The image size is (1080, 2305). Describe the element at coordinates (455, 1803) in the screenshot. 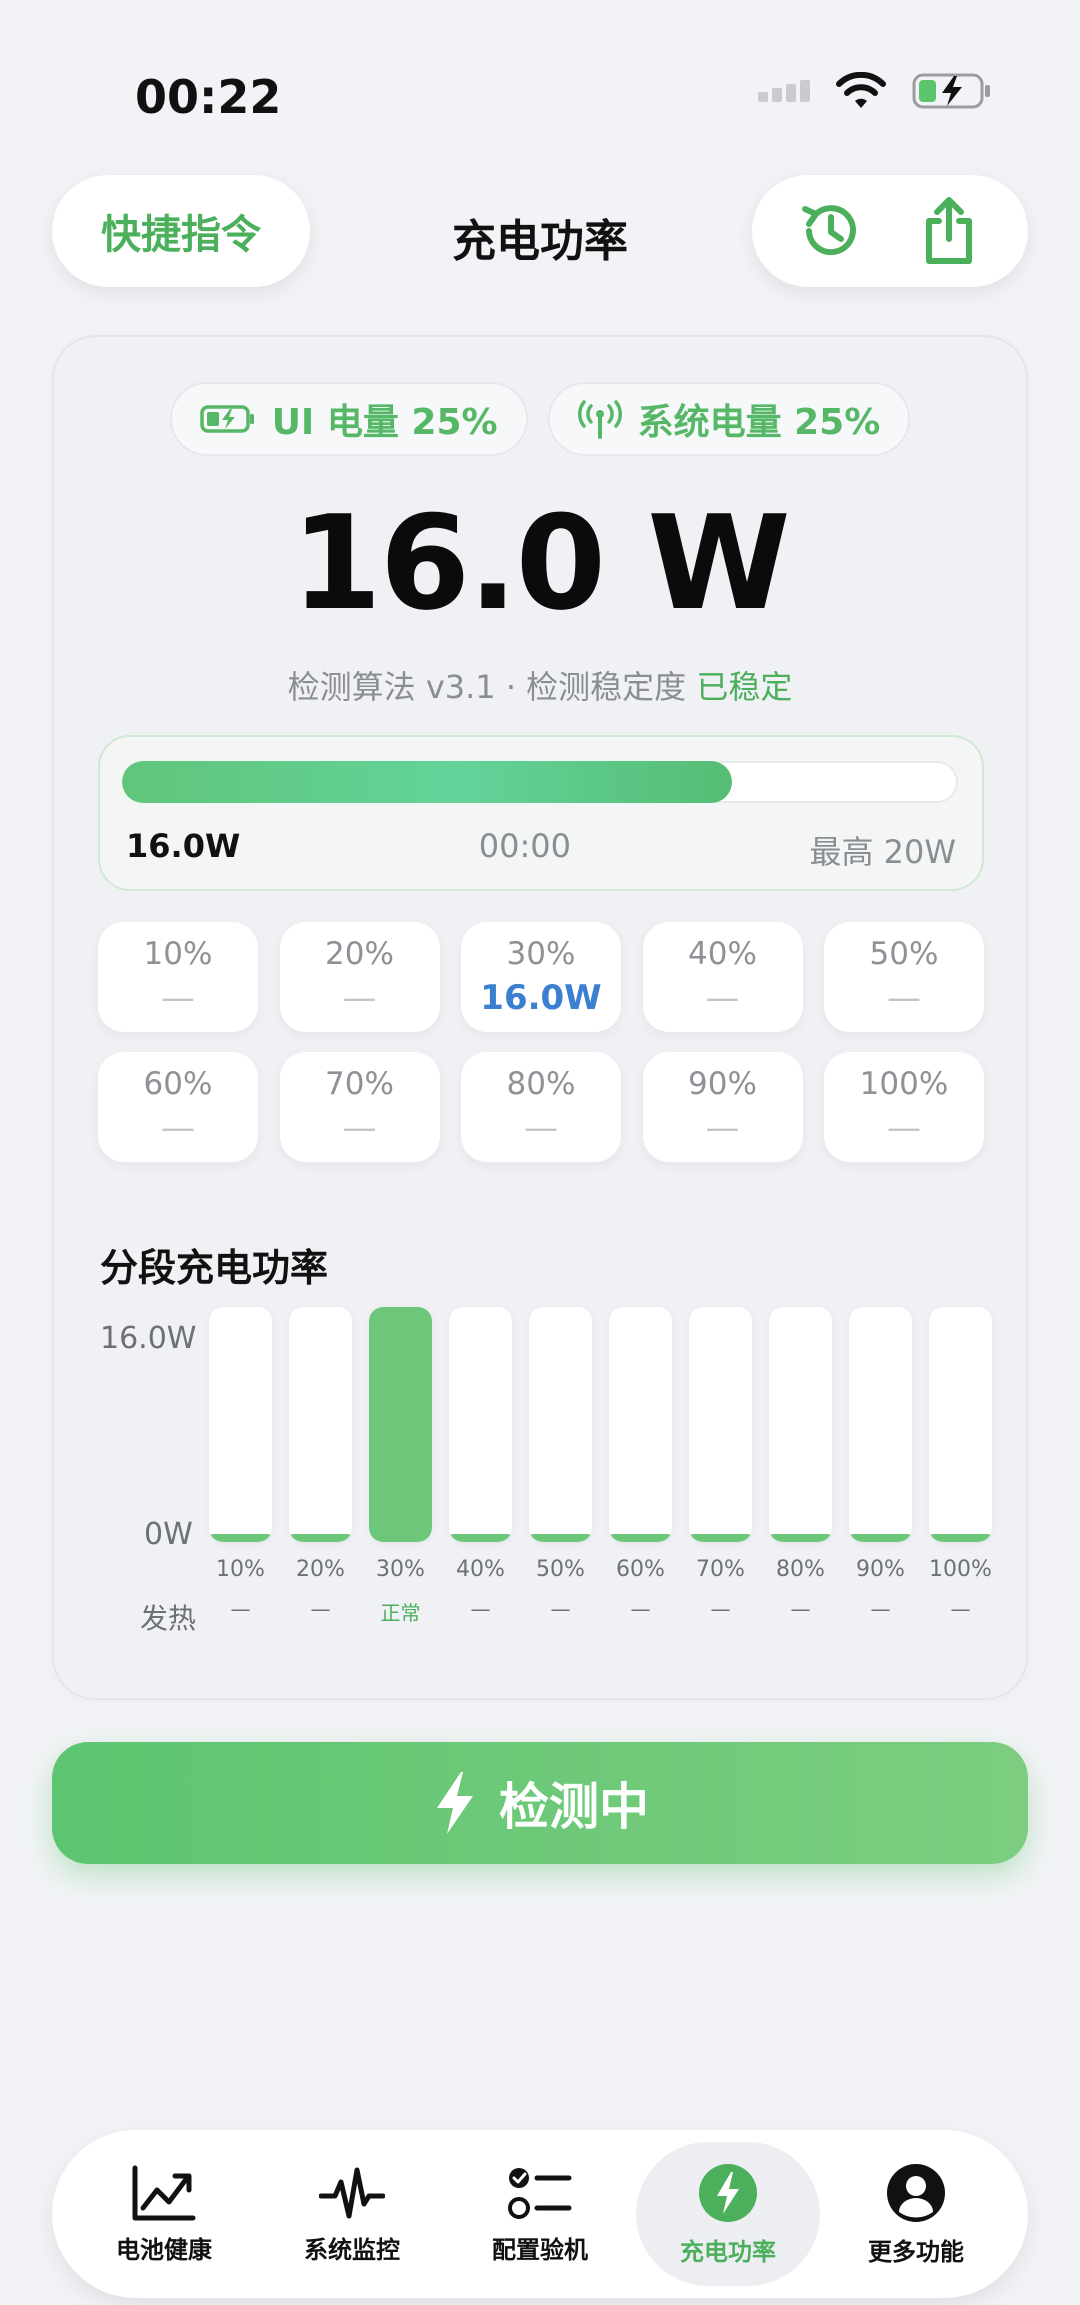

I see `bolt-icon` at that location.